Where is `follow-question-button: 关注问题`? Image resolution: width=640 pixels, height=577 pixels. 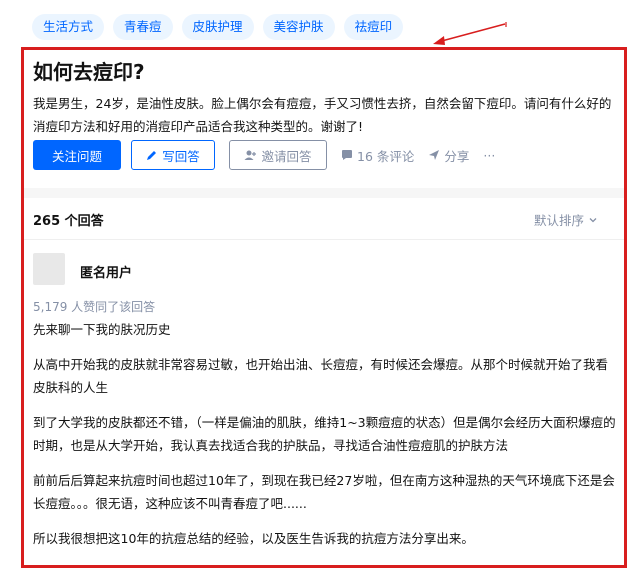
follow-question-button: 关注问题 is located at coordinates (77, 155).